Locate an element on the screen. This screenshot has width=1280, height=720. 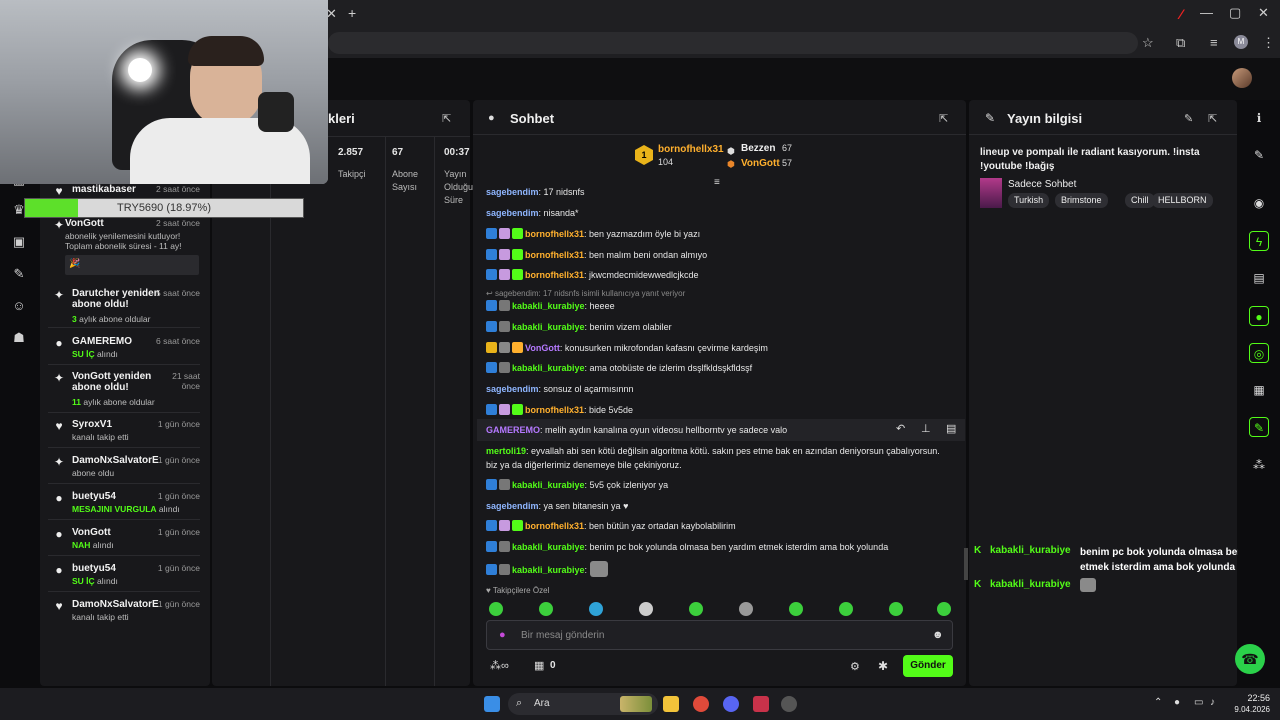
chat-icon: ● is located at coordinates (1259, 316).